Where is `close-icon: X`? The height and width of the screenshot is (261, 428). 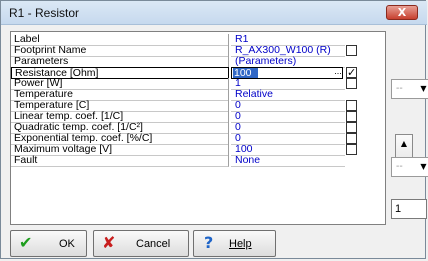
close-icon: X is located at coordinates (402, 12).